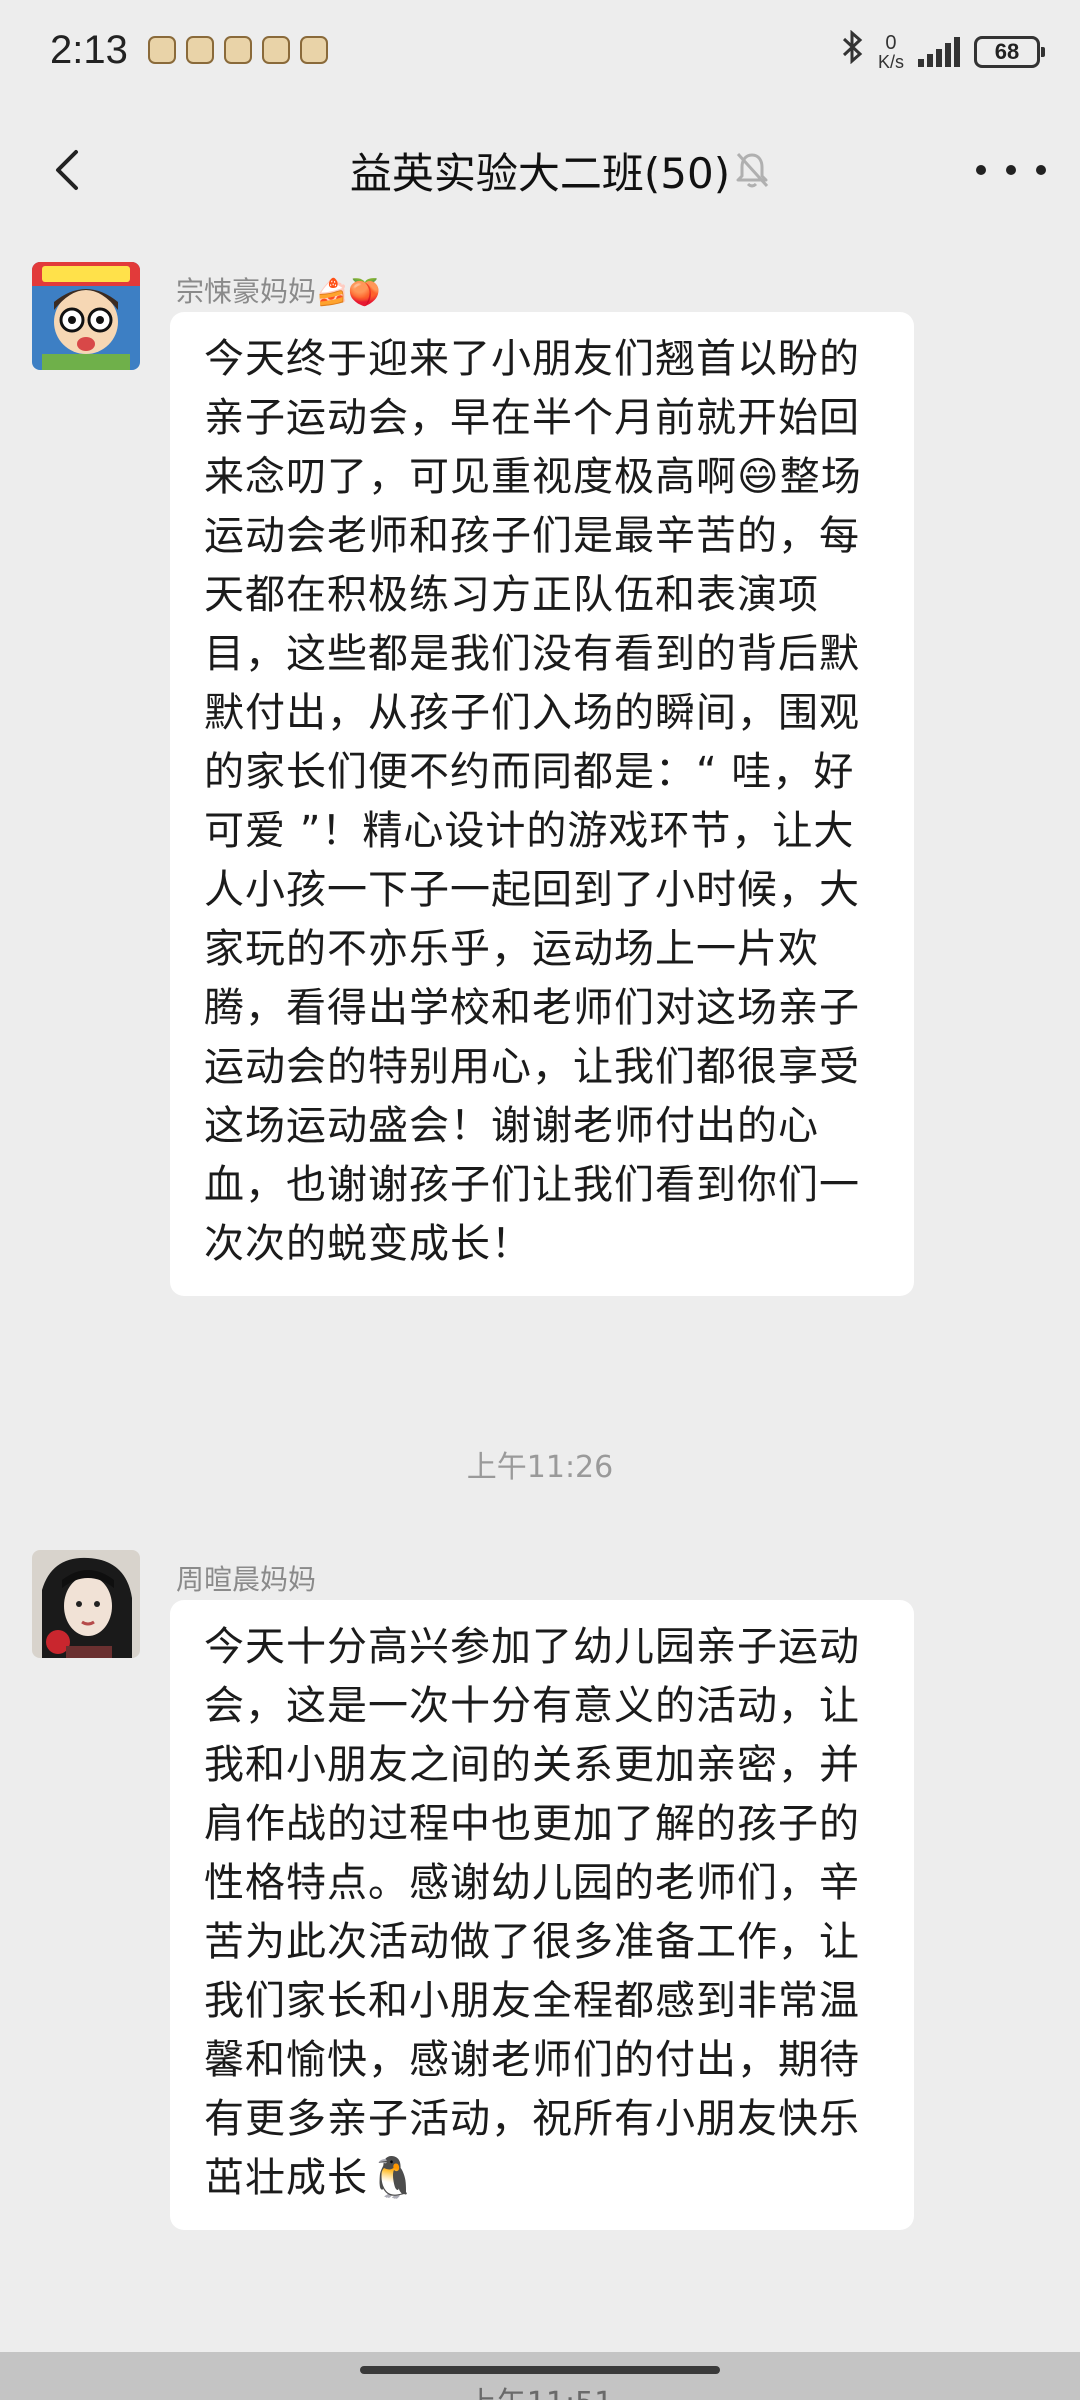 This screenshot has height=2400, width=1080. Describe the element at coordinates (348, 293) in the screenshot. I see `sender-emoji: 🍰🍑` at that location.